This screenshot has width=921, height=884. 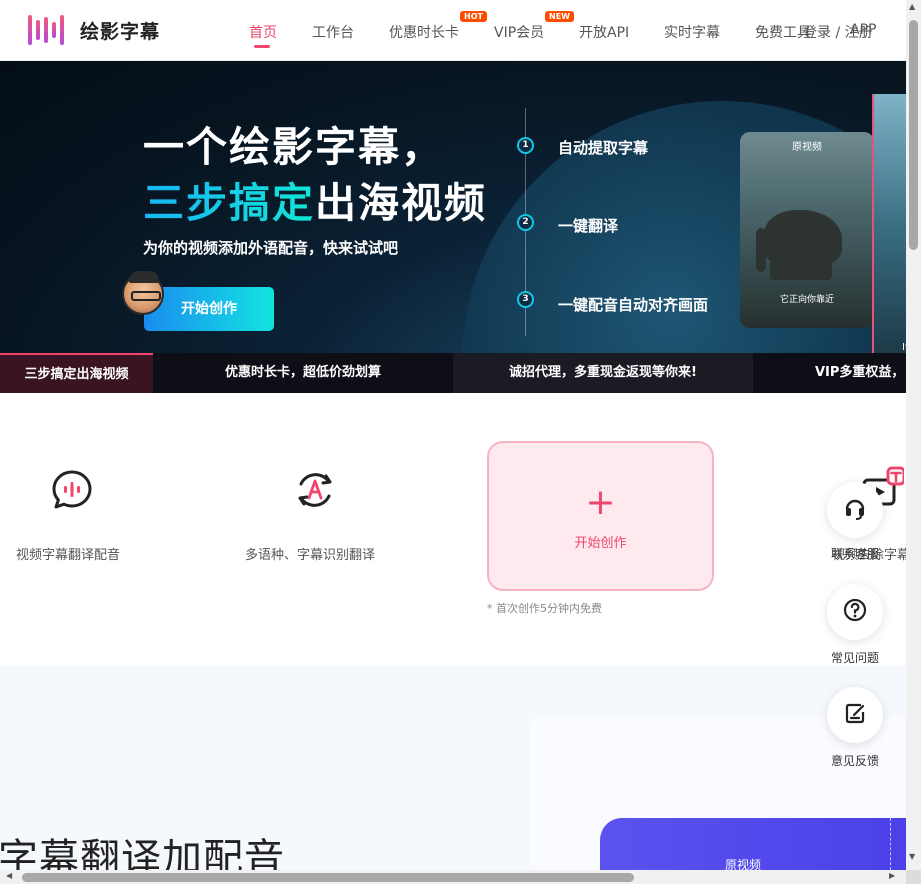 What do you see at coordinates (743, 864) in the screenshot?
I see `original-video-tab-label: 原视频` at bounding box center [743, 864].